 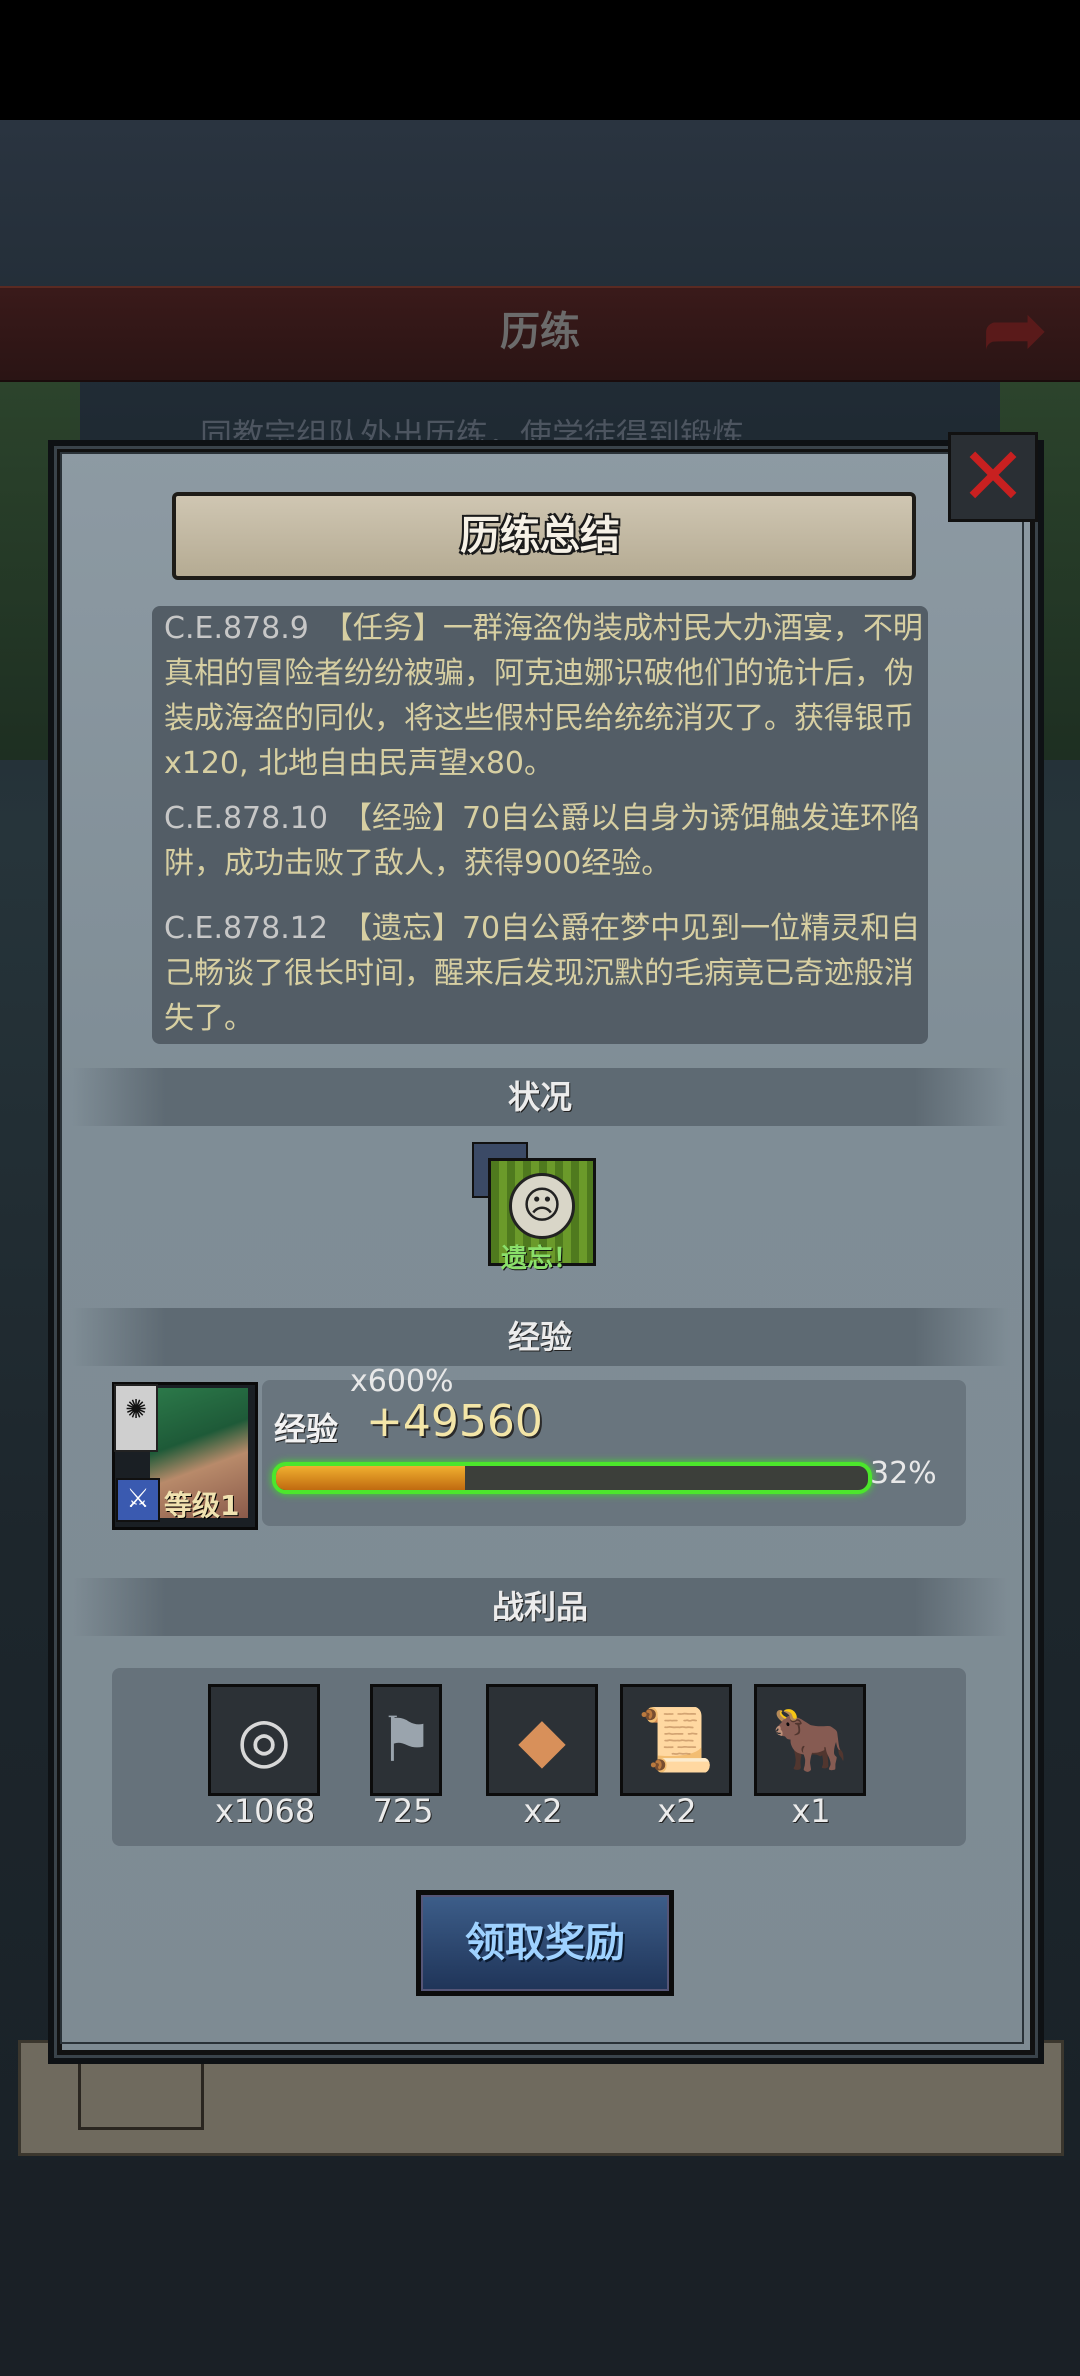 What do you see at coordinates (306, 1429) in the screenshot?
I see `exp-label: 经验` at bounding box center [306, 1429].